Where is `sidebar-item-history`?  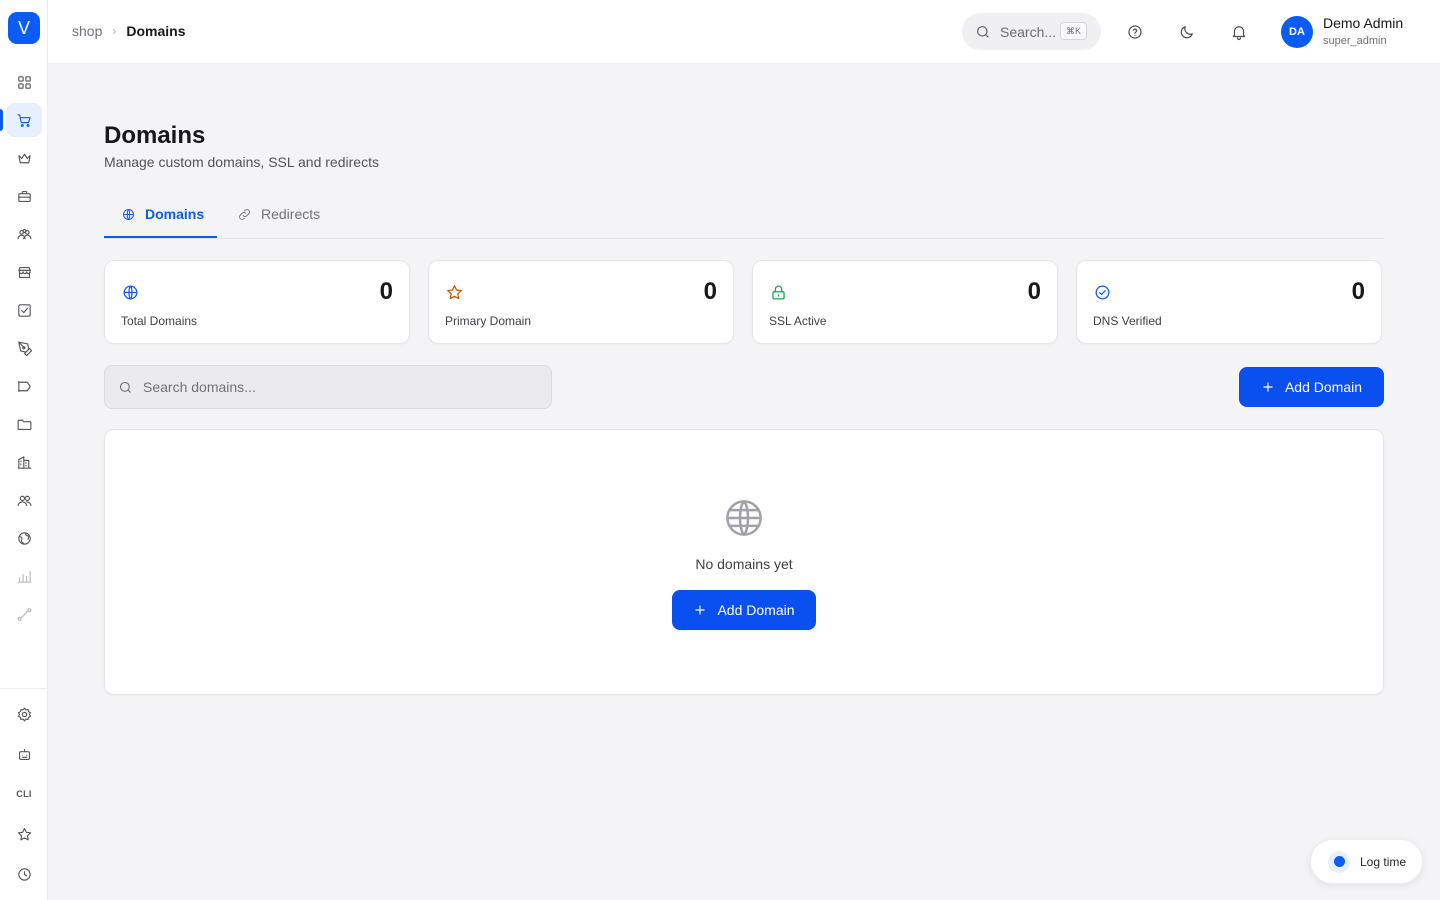 sidebar-item-history is located at coordinates (24, 874).